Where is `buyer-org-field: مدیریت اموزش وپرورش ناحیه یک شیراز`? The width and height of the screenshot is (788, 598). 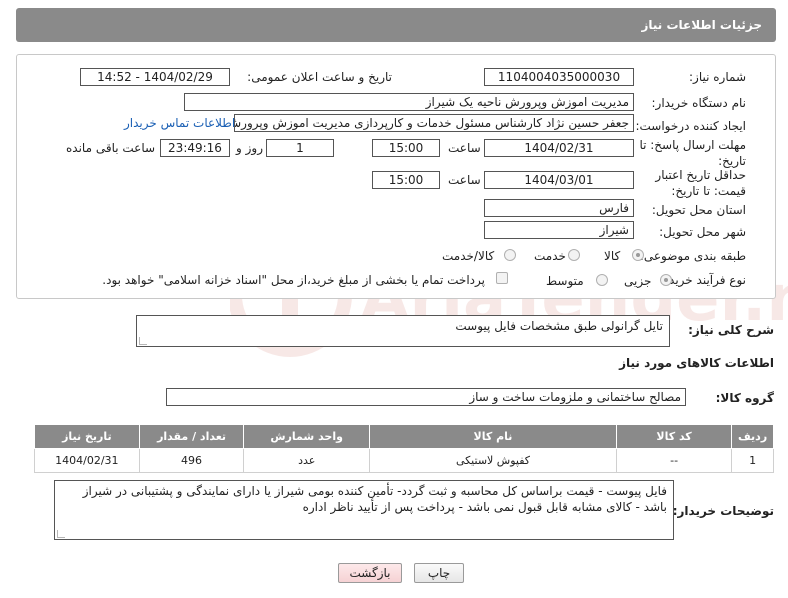 buyer-org-field: مدیریت اموزش وپرورش ناحیه یک شیراز is located at coordinates (409, 102).